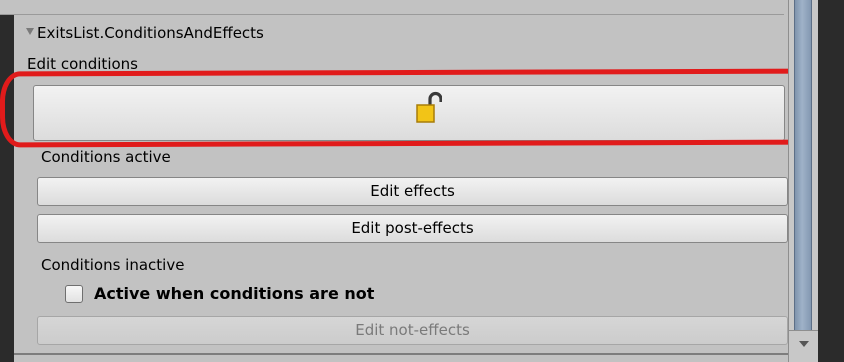  What do you see at coordinates (234, 294) in the screenshot?
I see `active-when-not-label: Active when conditions are not` at bounding box center [234, 294].